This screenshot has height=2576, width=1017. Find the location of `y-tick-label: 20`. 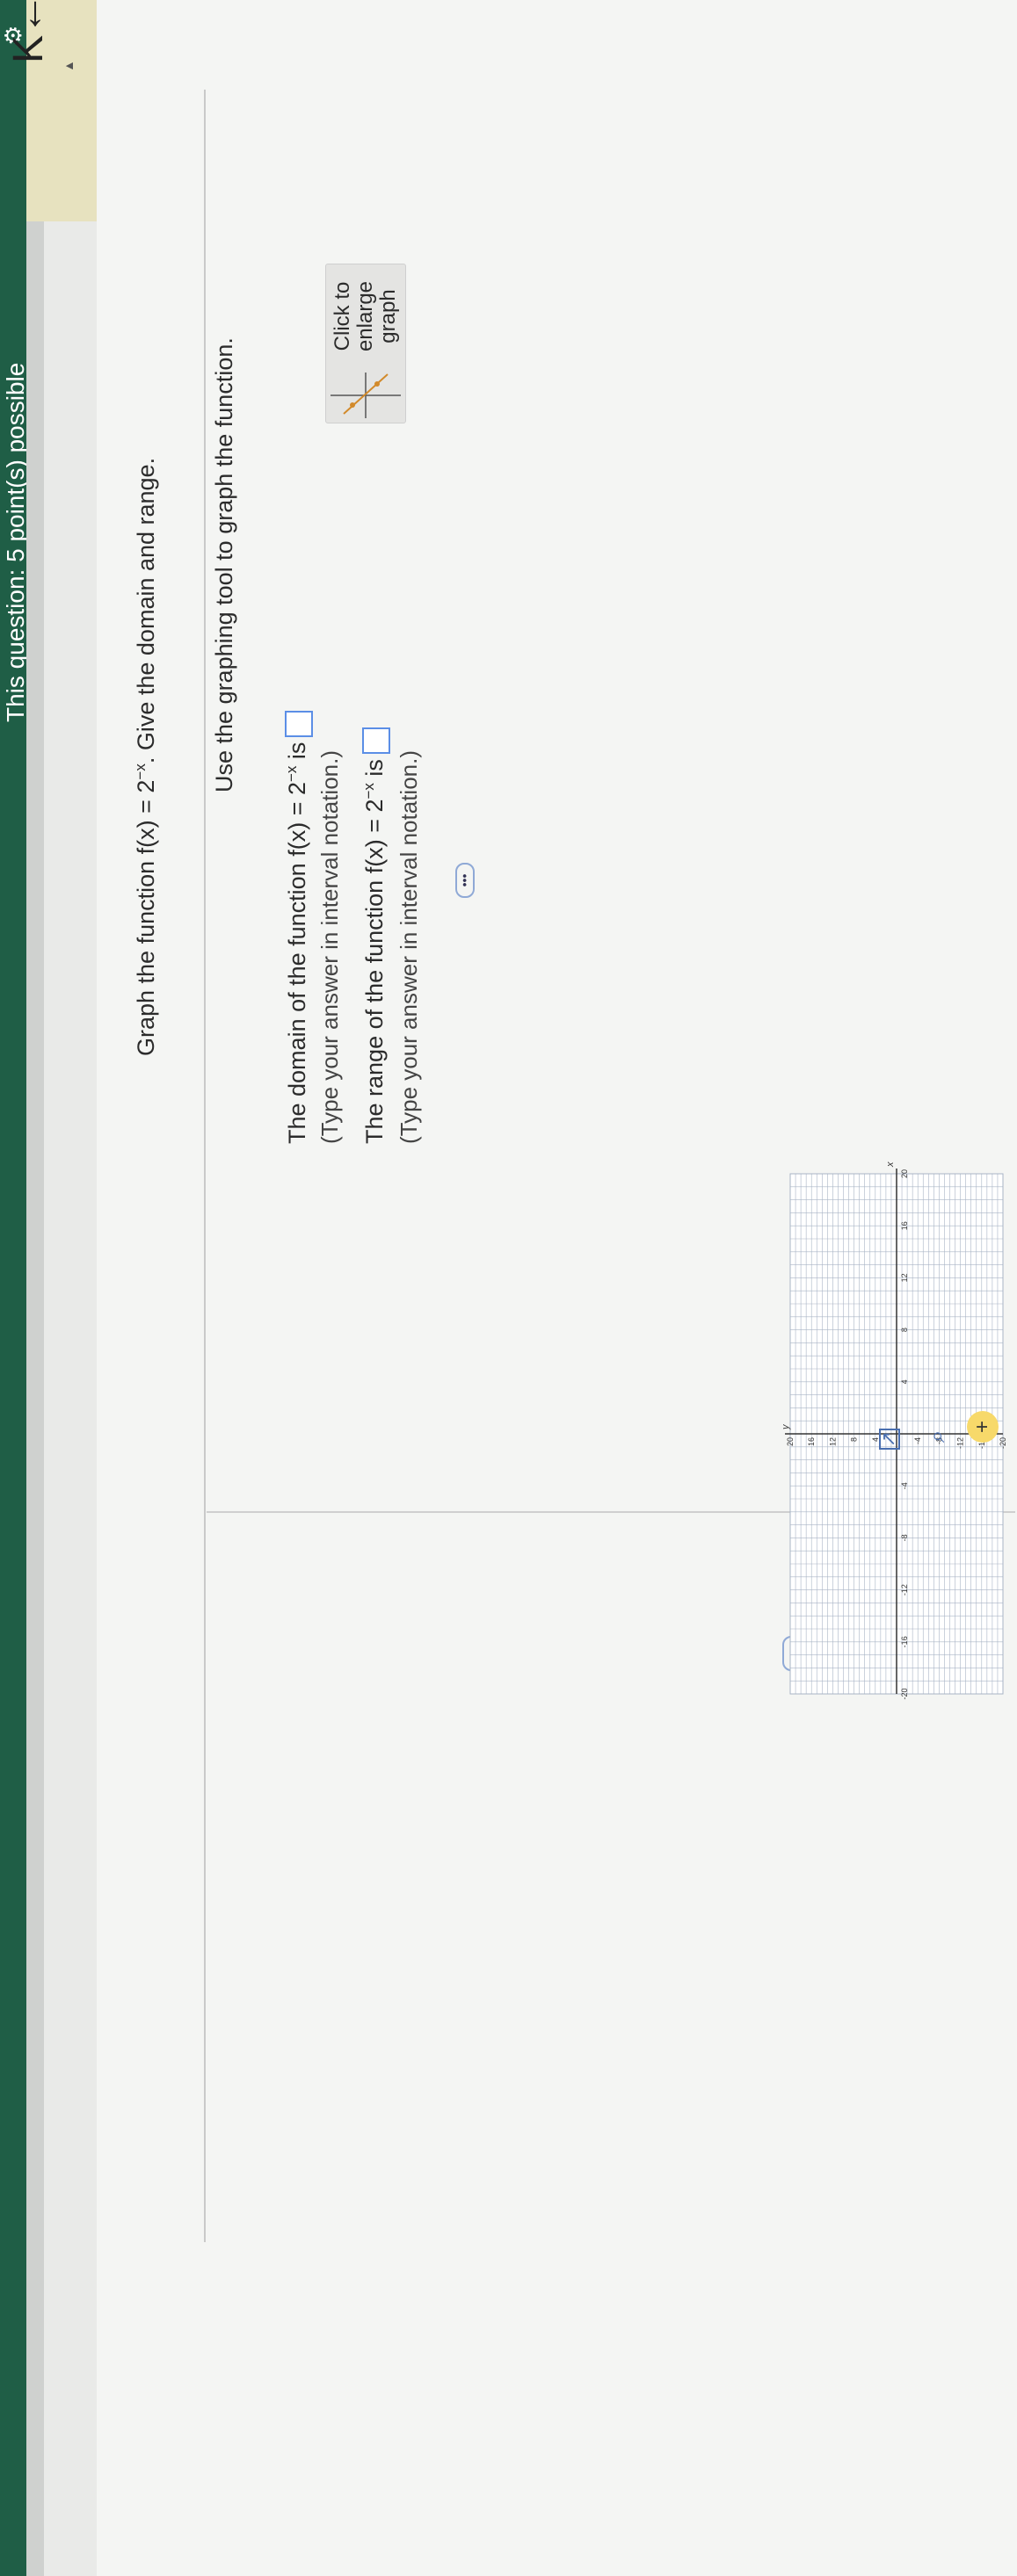

y-tick-label: 20 is located at coordinates (790, 1441).